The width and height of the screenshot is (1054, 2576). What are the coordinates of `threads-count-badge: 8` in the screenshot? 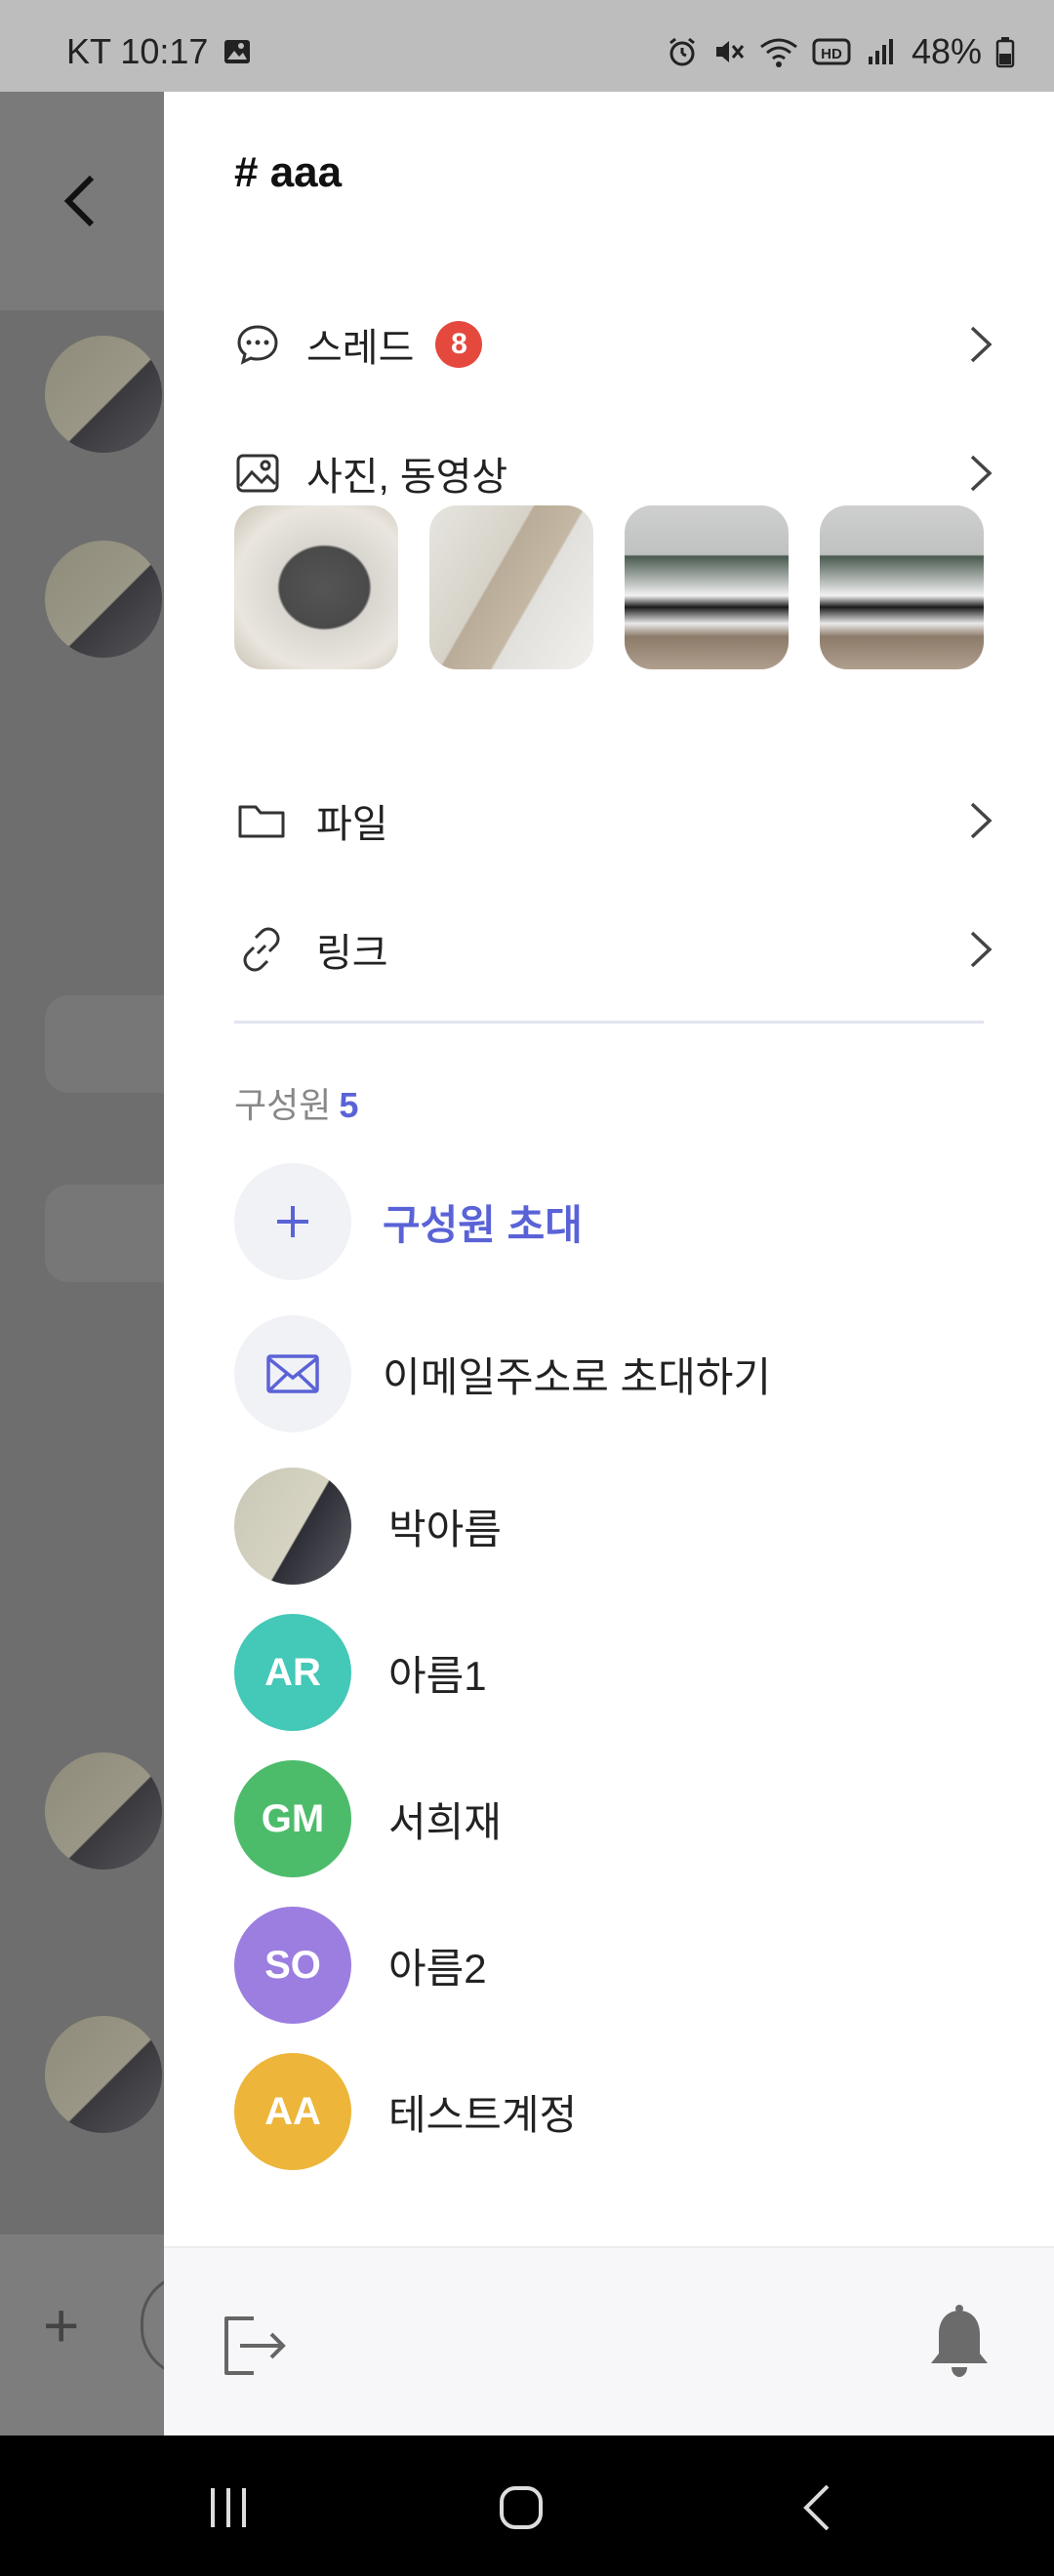 It's located at (459, 344).